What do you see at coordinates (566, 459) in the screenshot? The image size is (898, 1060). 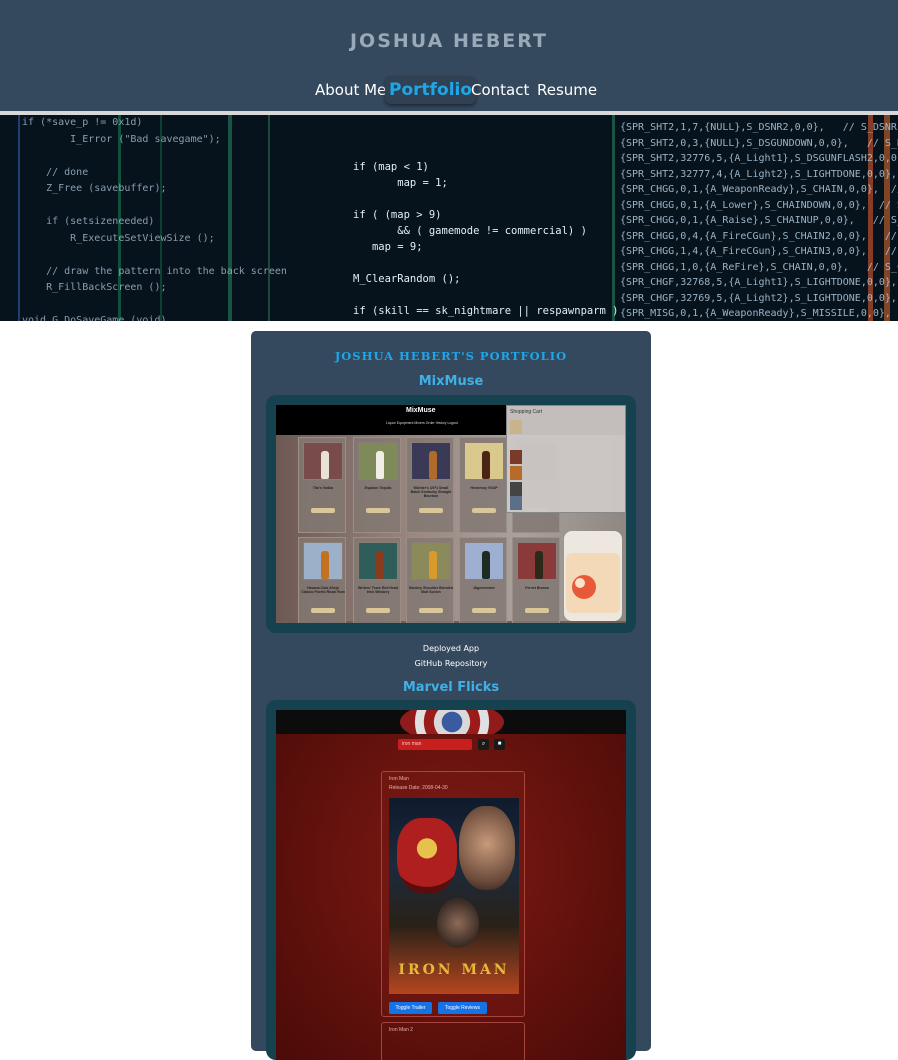 I see `mixmuse-shopping-cart: Shopping Cart` at bounding box center [566, 459].